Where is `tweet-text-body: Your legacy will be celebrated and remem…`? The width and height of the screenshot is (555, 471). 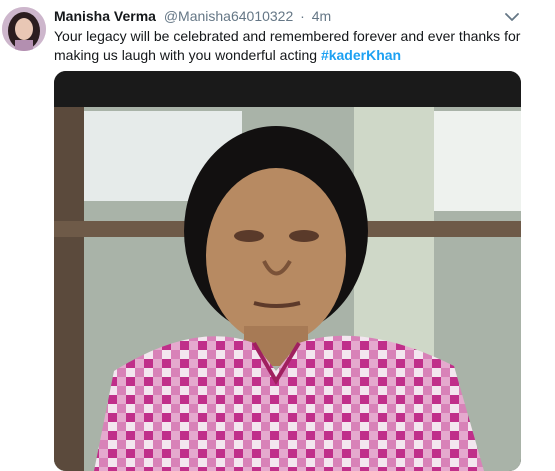
tweet-text-body: Your legacy will be celebrated and remem… is located at coordinates (287, 45).